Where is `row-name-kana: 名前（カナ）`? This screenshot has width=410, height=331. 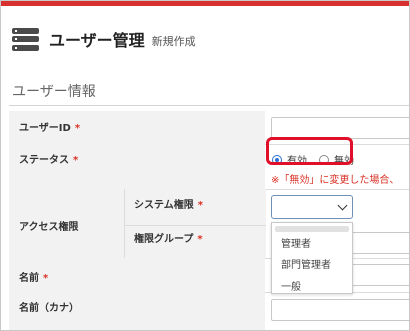
row-name-kana: 名前（カナ） is located at coordinates (209, 311).